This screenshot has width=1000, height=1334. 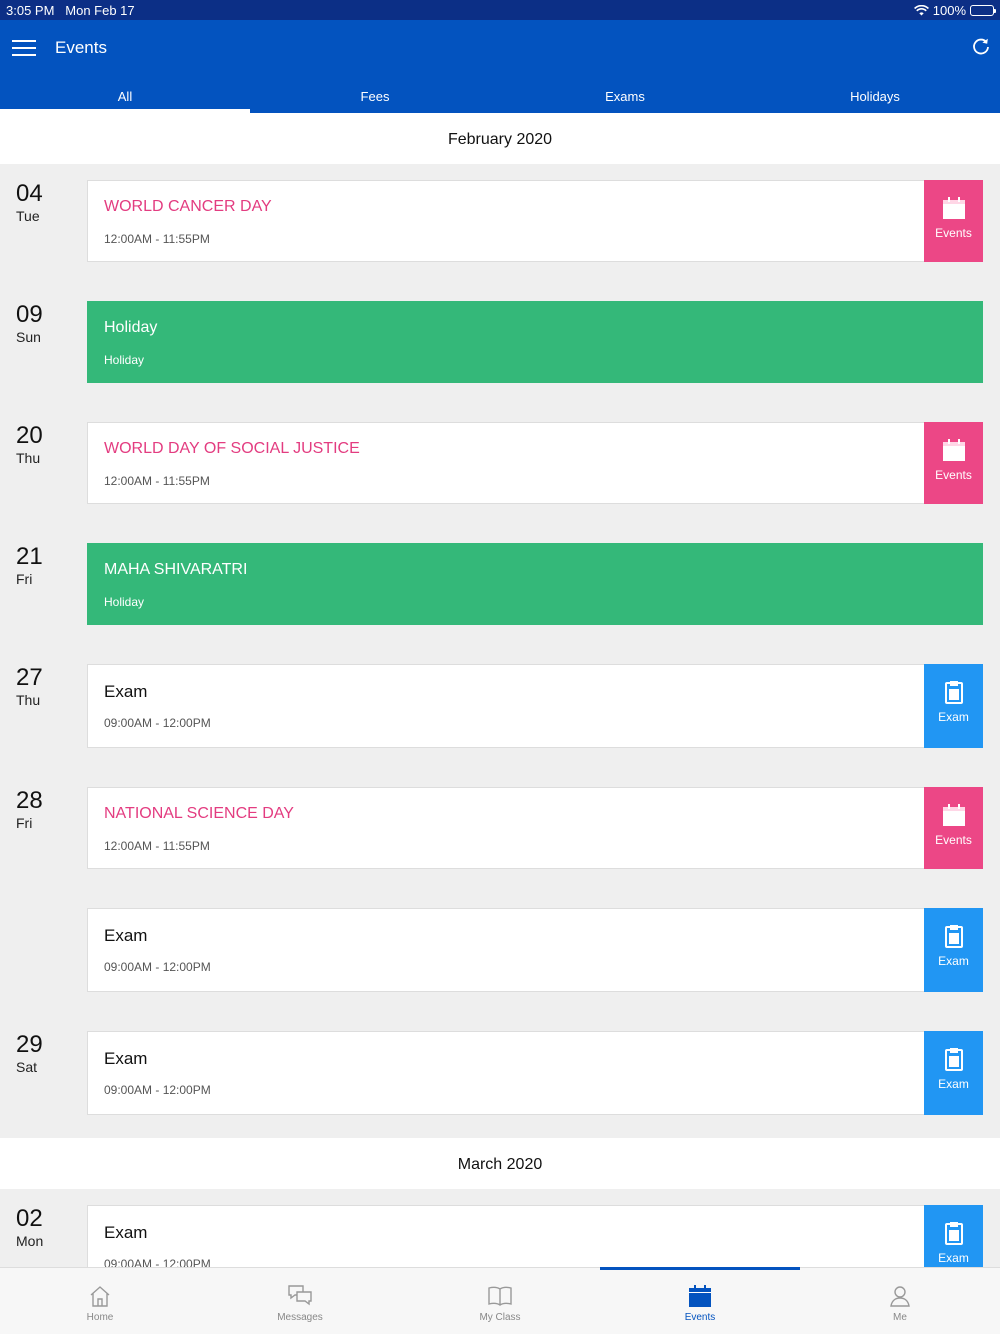 What do you see at coordinates (535, 342) in the screenshot?
I see `holiday-card: Holiday Holiday` at bounding box center [535, 342].